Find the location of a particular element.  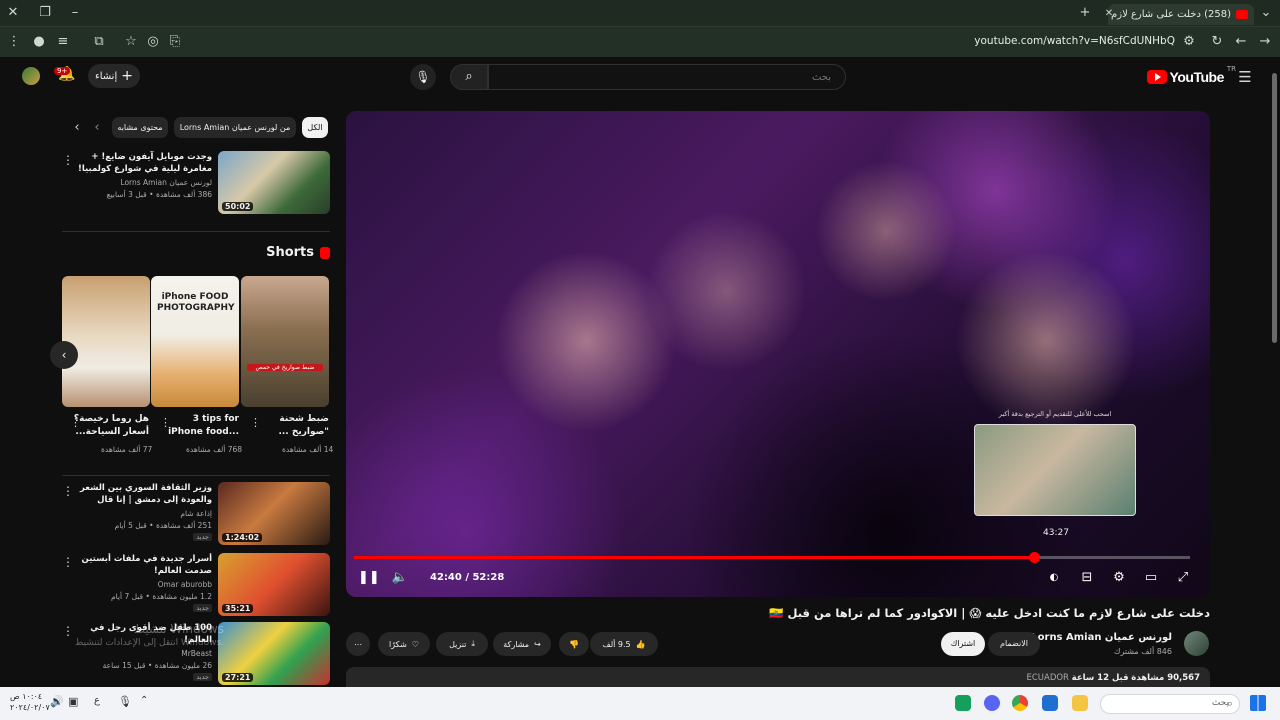

thanks-button: ♡ شكرًا is located at coordinates (404, 644).